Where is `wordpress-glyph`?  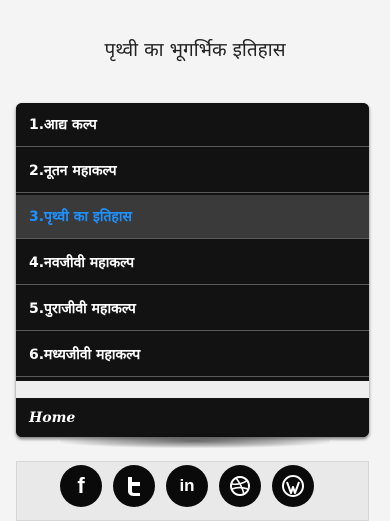
wordpress-glyph is located at coordinates (293, 486).